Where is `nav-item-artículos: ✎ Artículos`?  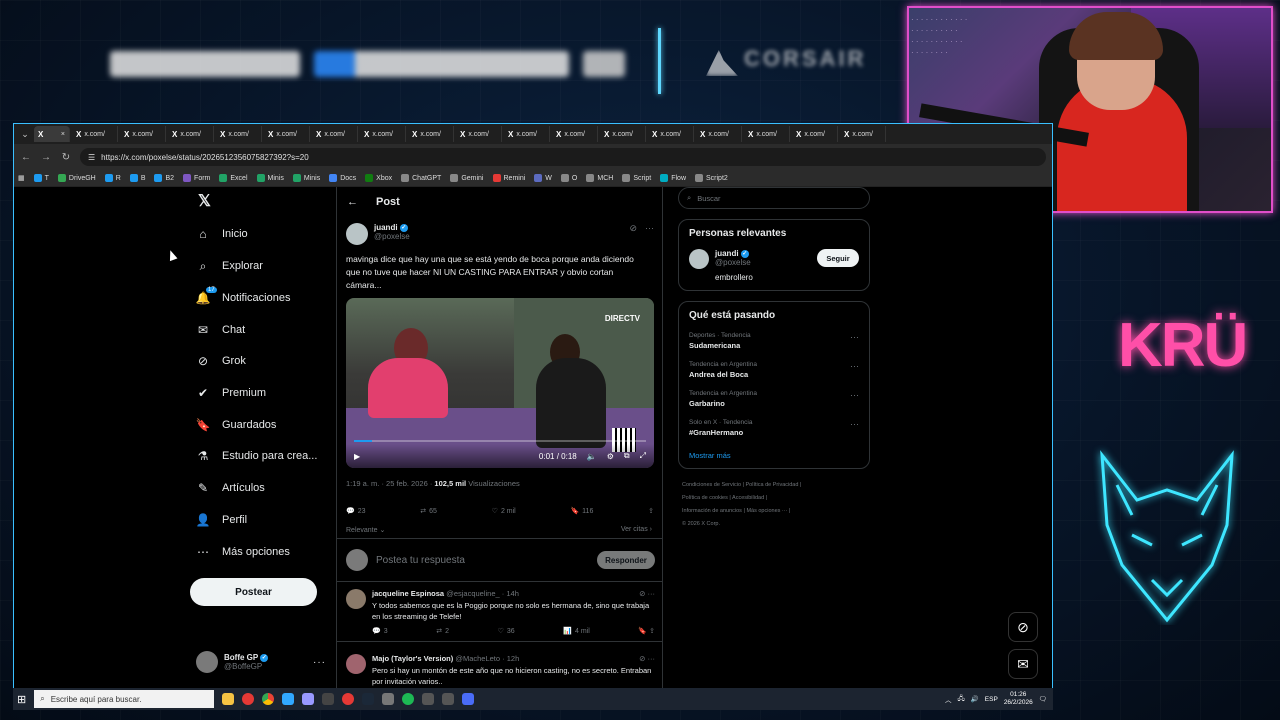 nav-item-artículos: ✎ Artículos is located at coordinates (230, 488).